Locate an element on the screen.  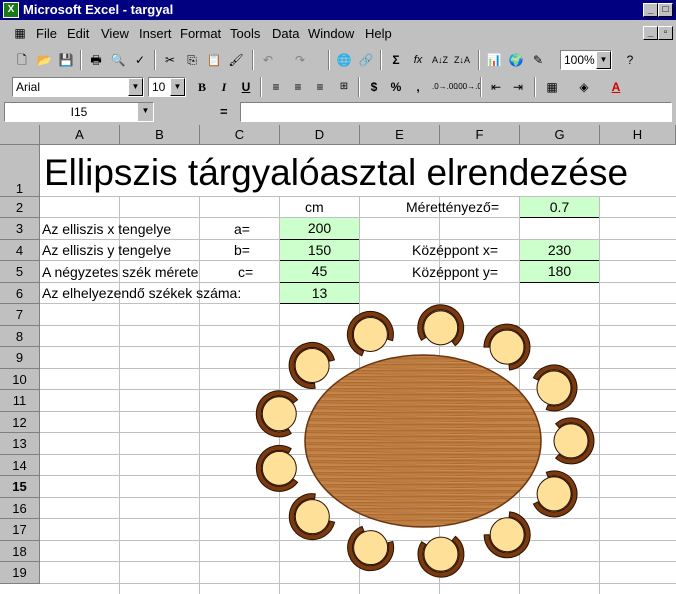
maximize-button: □ is located at coordinates (665, 10).